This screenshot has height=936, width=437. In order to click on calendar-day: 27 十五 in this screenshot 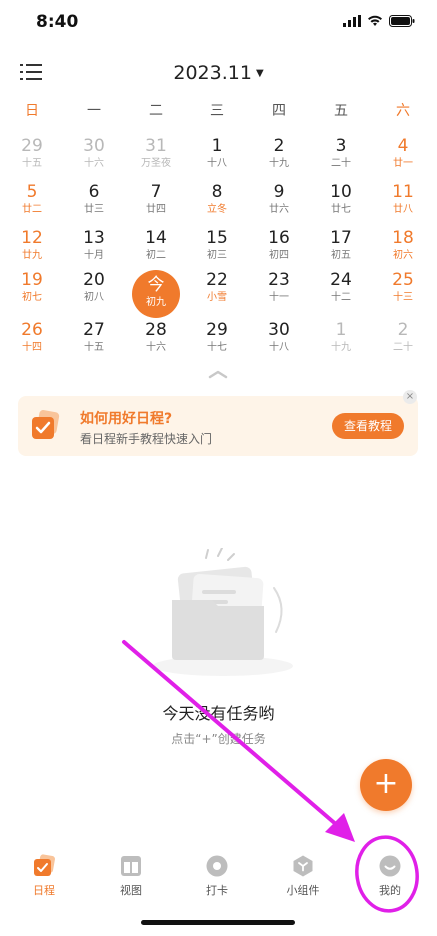, I will do `click(94, 345)`.